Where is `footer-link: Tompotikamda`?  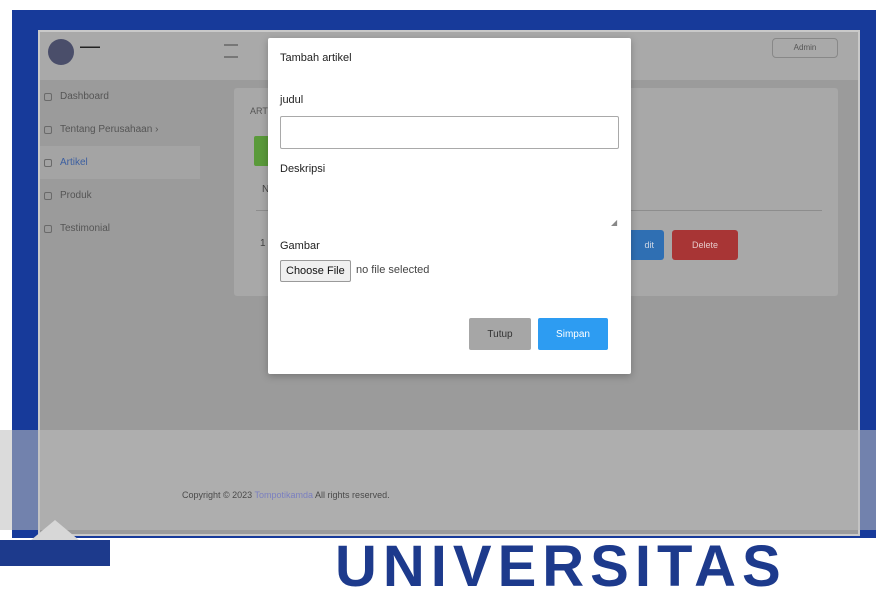
footer-link: Tompotikamda is located at coordinates (284, 495).